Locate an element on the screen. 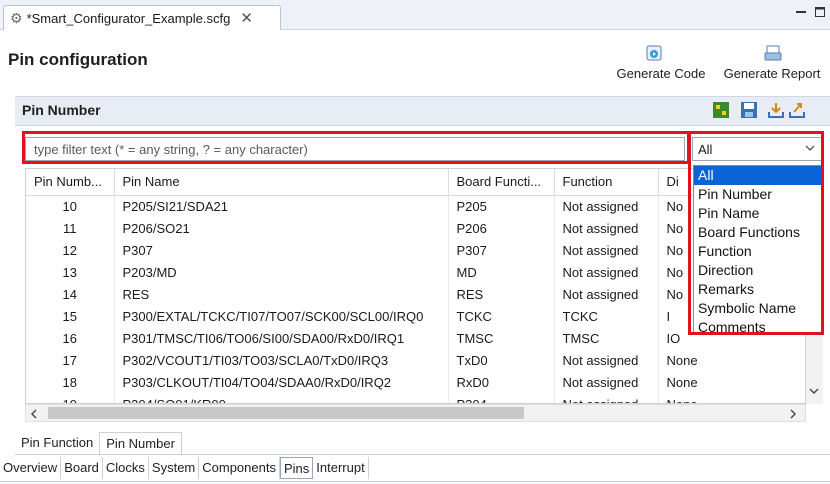  table-cell: P205/SI21/SDA21 is located at coordinates (281, 206).